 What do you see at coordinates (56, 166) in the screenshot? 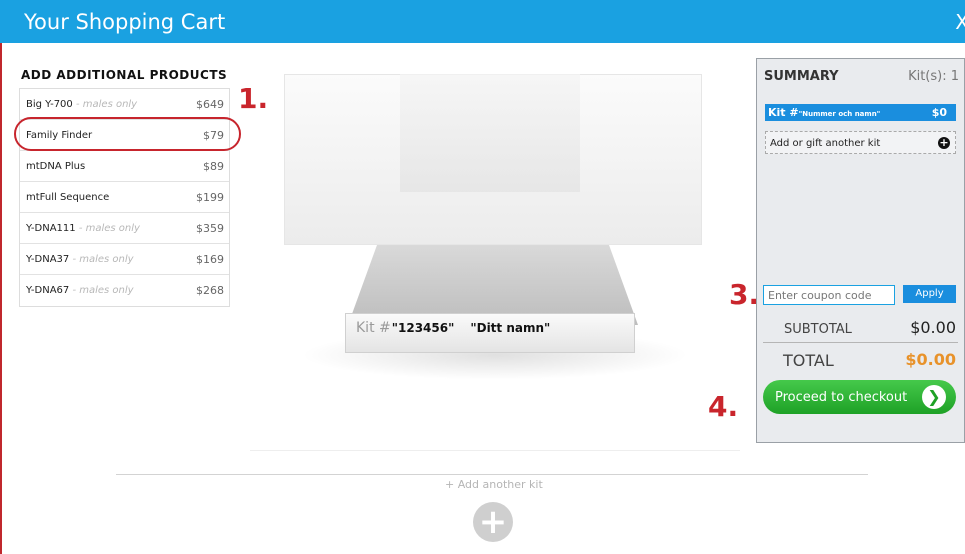
I see `product-name: mtDNA Plus` at bounding box center [56, 166].